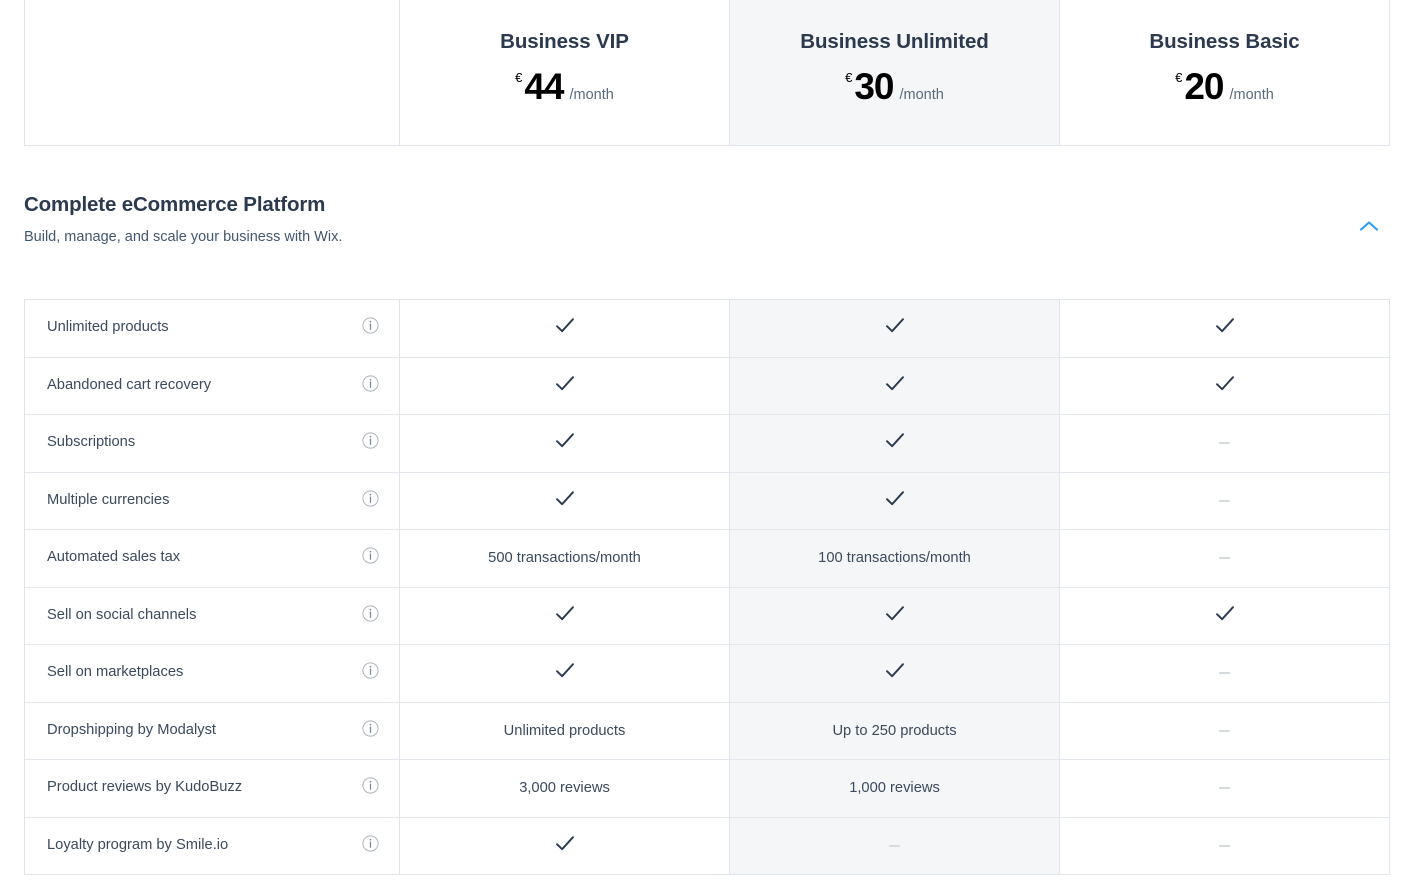 The height and width of the screenshot is (895, 1413). I want to click on feature-label-cell: Sell on social channels, so click(212, 615).